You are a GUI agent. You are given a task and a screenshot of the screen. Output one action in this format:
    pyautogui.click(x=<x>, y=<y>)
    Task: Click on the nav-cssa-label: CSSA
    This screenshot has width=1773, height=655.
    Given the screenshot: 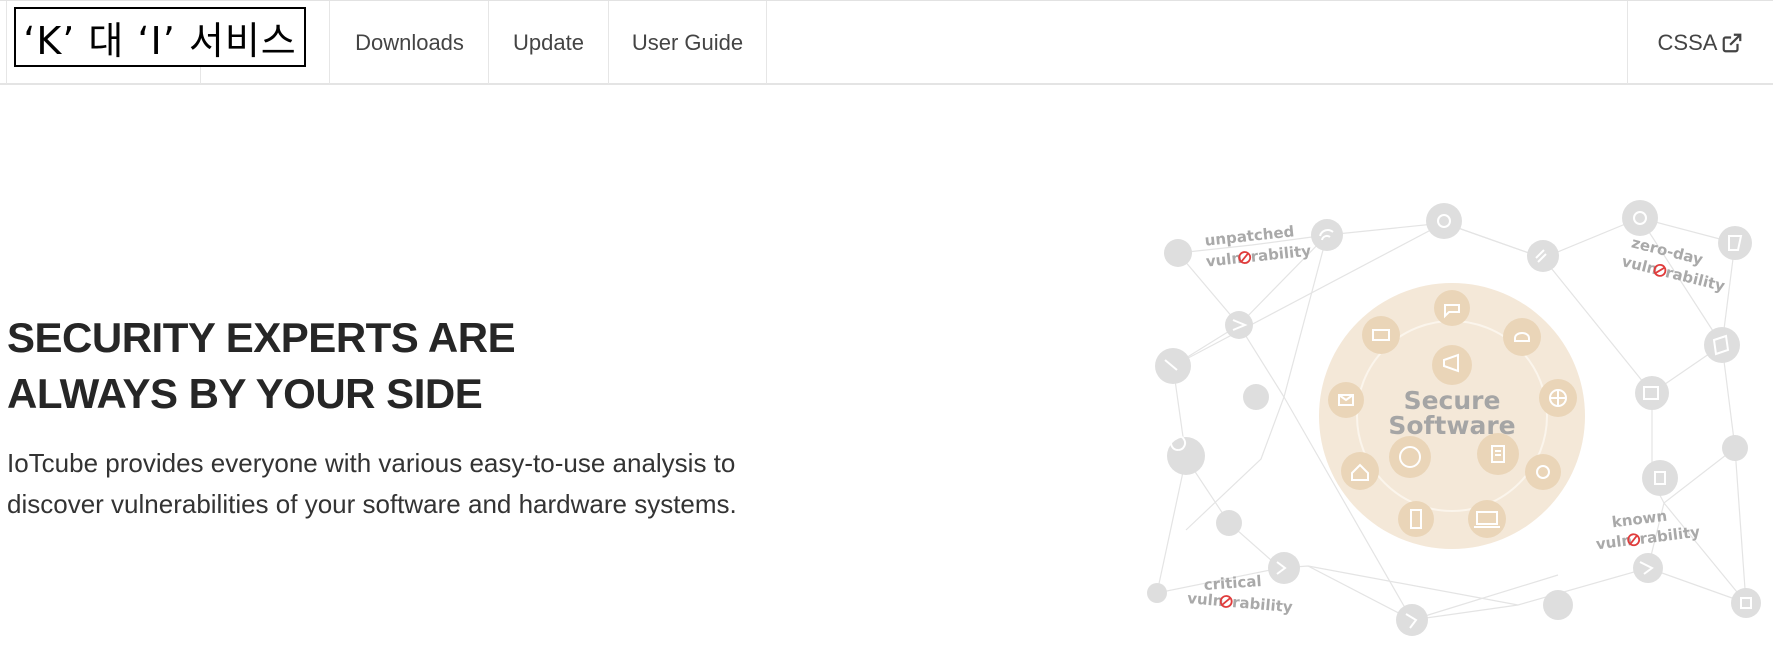 What is the action you would take?
    pyautogui.click(x=1687, y=42)
    